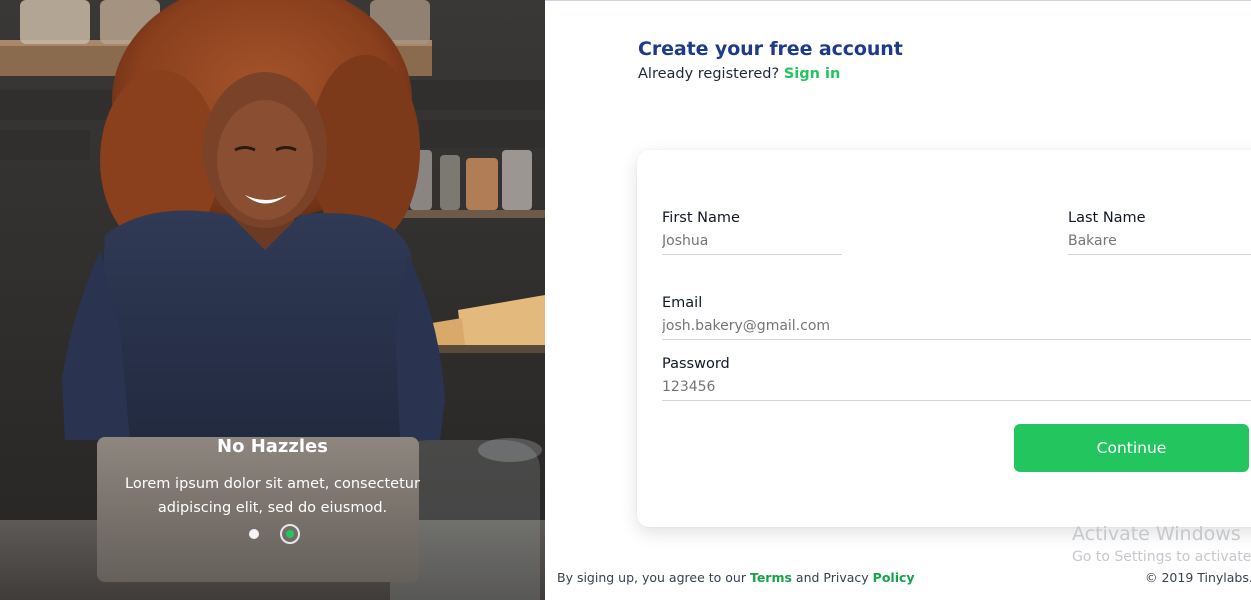 The image size is (1251, 600). I want to click on first-name-input, so click(752, 242).